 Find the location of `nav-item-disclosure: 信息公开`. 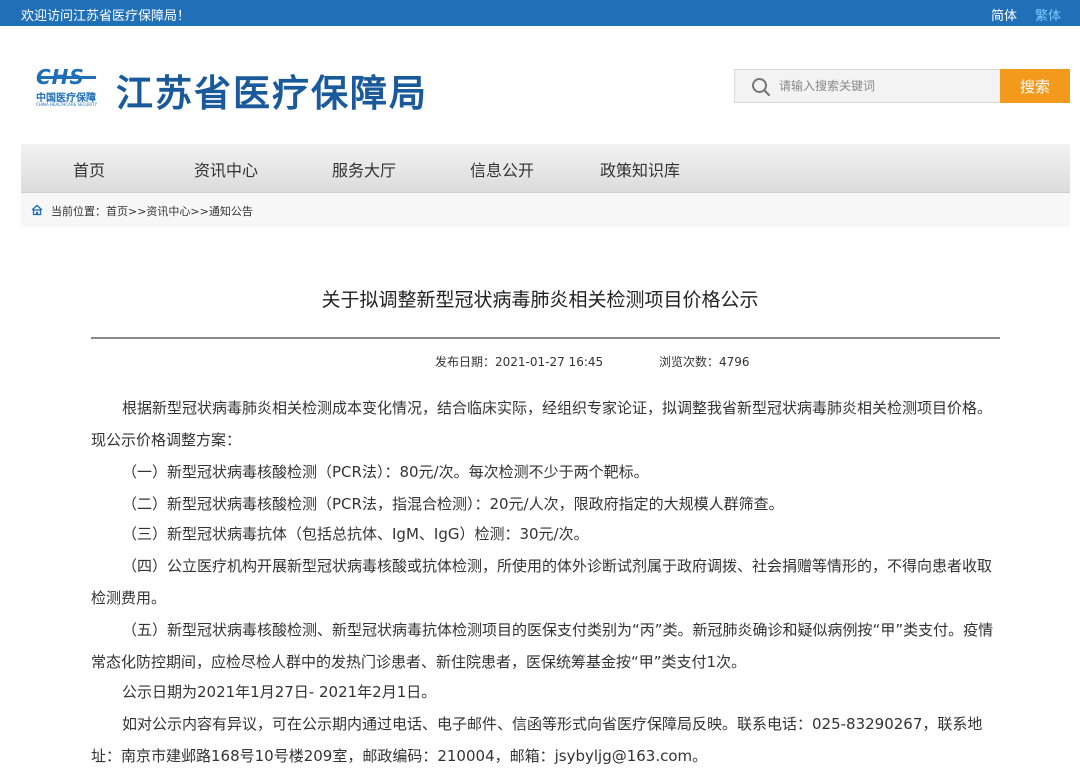

nav-item-disclosure: 信息公开 is located at coordinates (502, 169).